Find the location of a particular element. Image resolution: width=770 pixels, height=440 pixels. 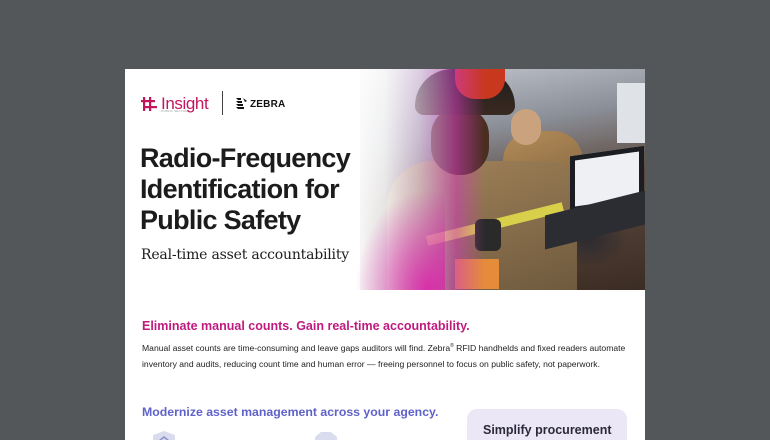

zebra-logo-icon is located at coordinates (241, 103).